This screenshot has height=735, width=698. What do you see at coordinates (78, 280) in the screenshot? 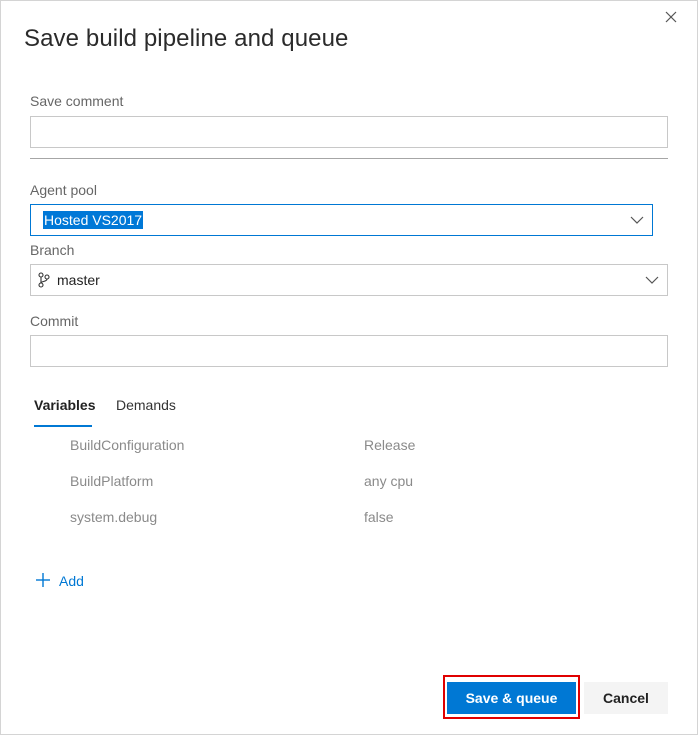
I see `branch-value: master` at bounding box center [78, 280].